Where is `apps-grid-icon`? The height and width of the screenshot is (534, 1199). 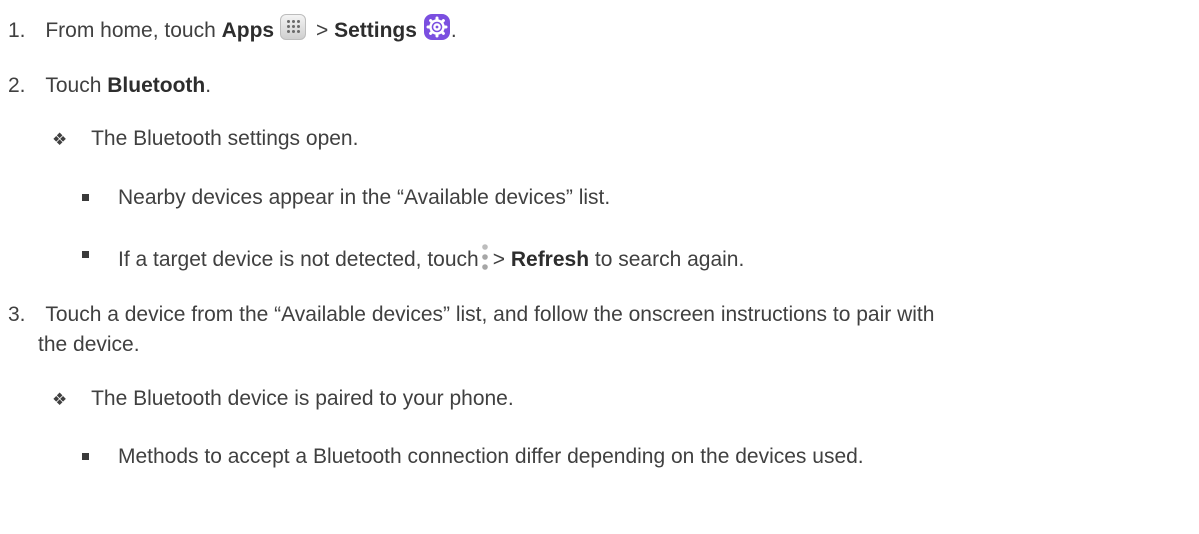
apps-grid-icon is located at coordinates (293, 27).